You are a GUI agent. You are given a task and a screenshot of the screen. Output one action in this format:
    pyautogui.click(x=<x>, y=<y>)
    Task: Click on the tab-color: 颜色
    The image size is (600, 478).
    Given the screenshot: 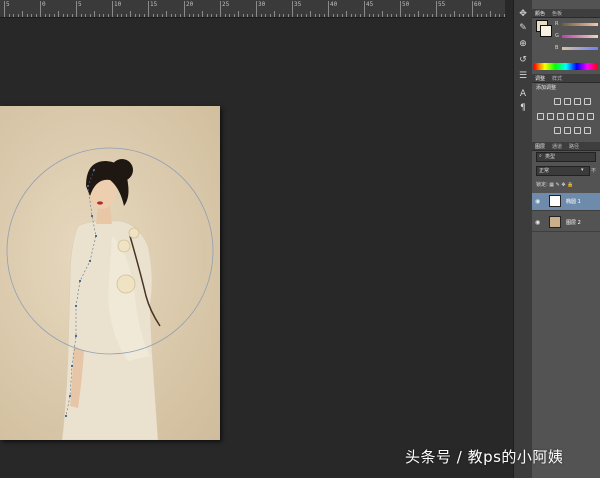 What is the action you would take?
    pyautogui.click(x=540, y=13)
    